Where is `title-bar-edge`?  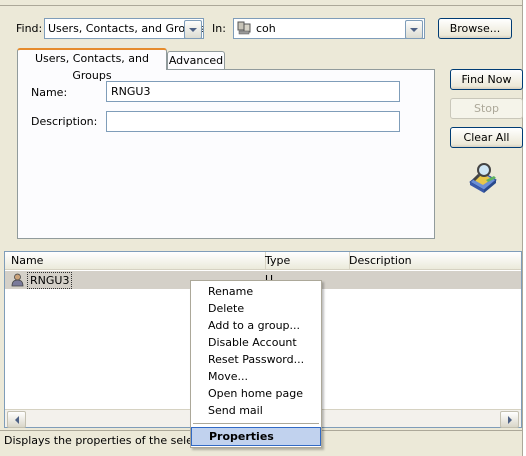
title-bar-edge is located at coordinates (263, 3).